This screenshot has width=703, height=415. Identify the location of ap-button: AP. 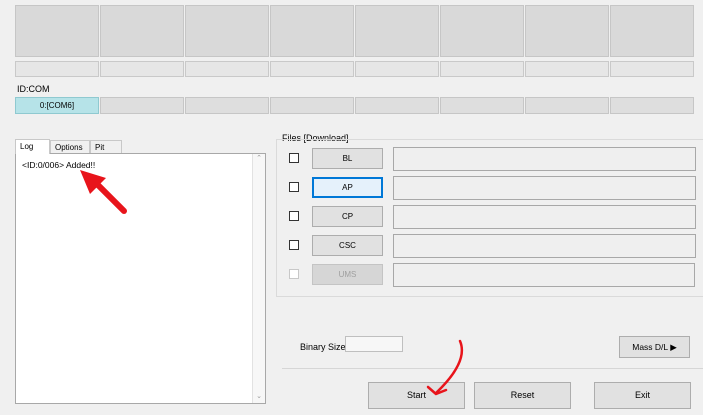
(347, 187).